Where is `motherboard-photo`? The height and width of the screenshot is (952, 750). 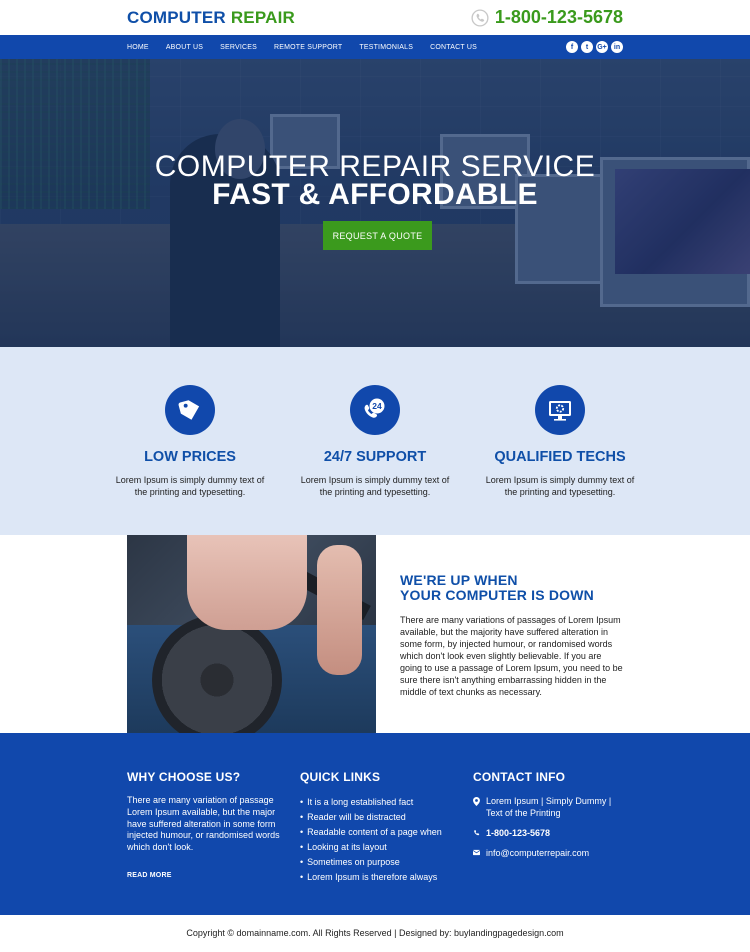 motherboard-photo is located at coordinates (251, 634).